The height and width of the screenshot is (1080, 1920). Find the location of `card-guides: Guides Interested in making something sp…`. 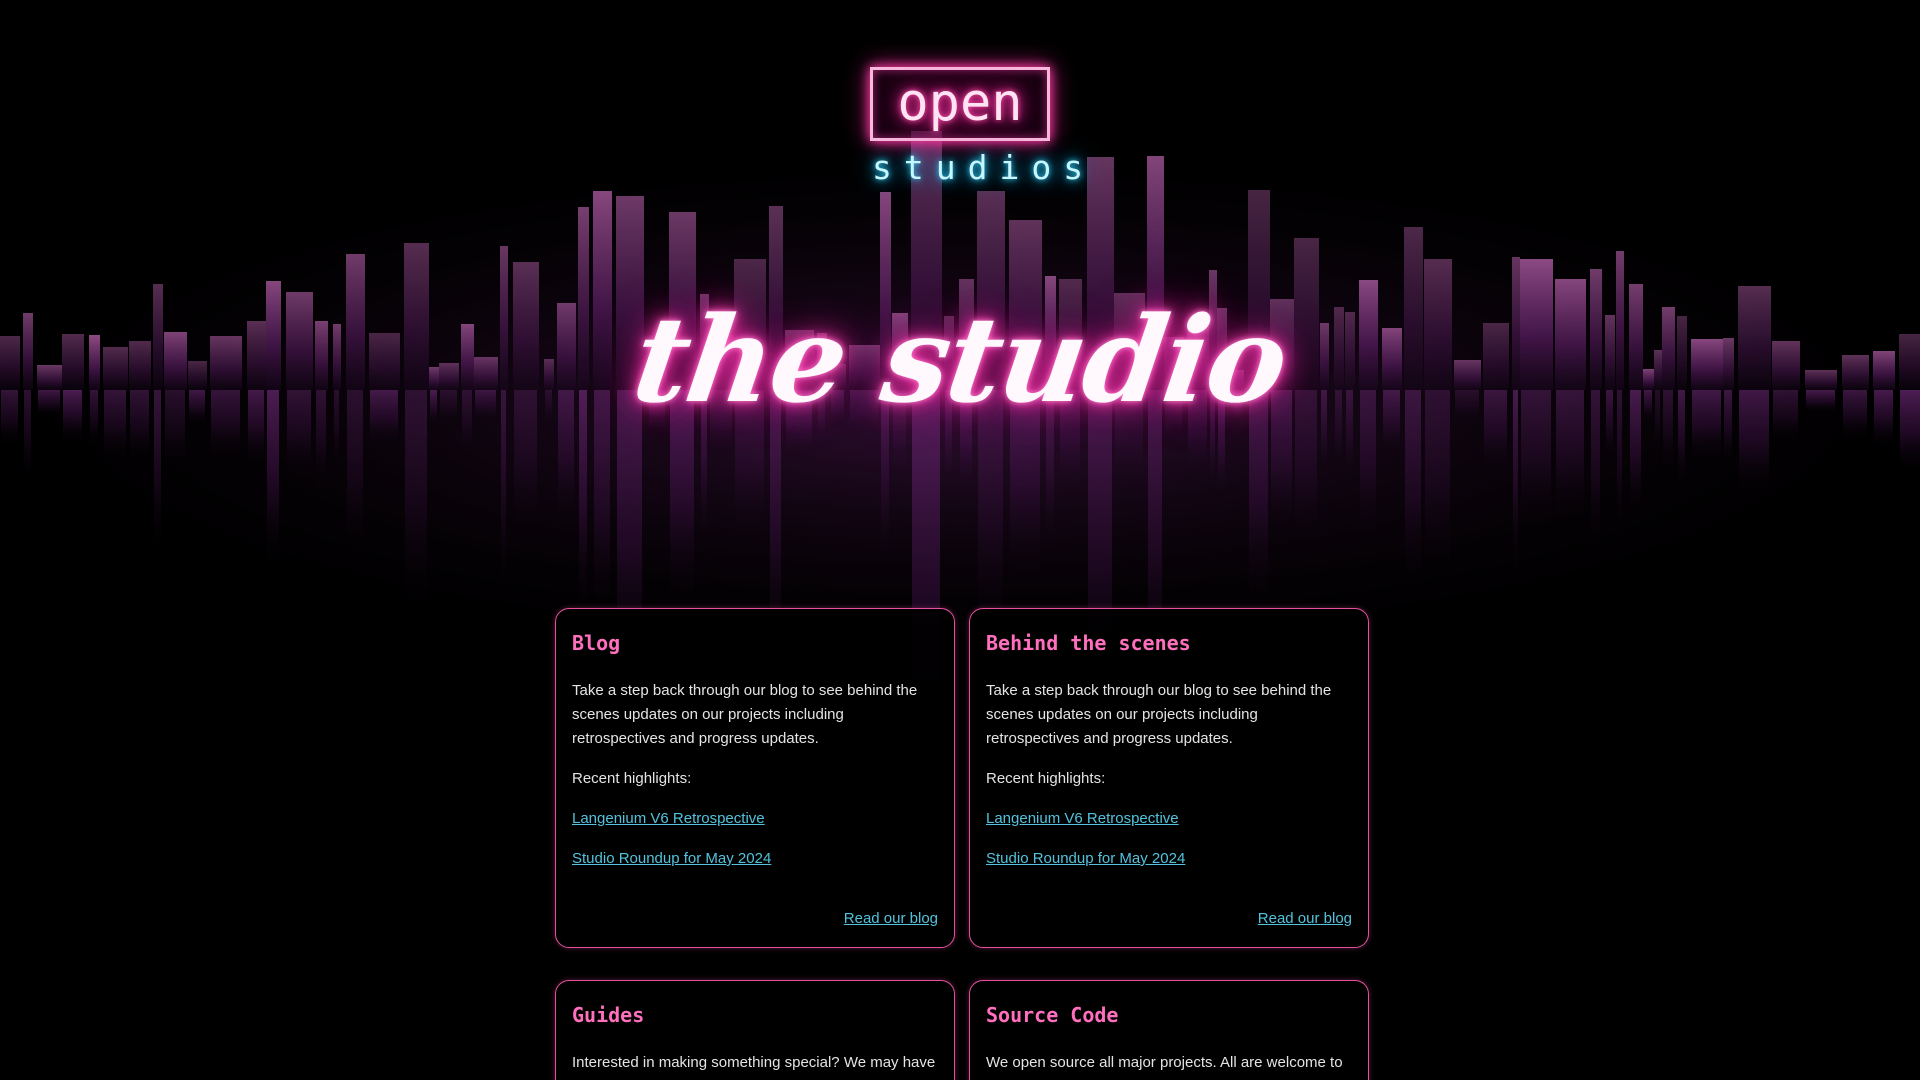

card-guides: Guides Interested in making something sp… is located at coordinates (755, 1030).